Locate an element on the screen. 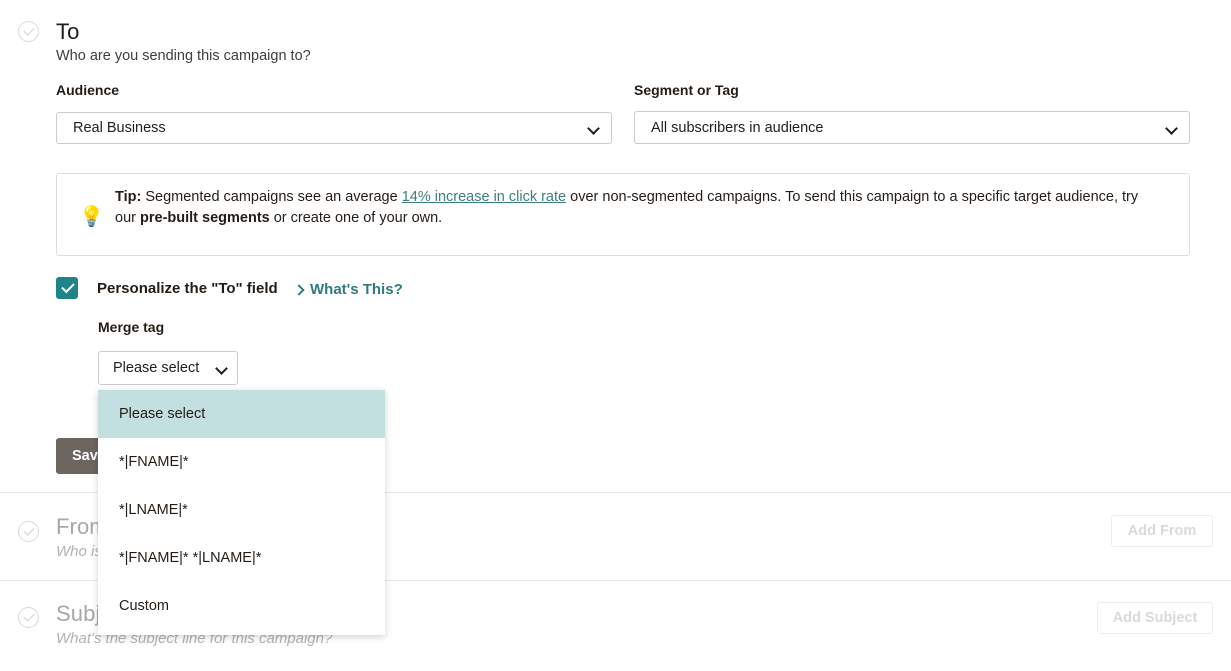  merge-tag-label: Merge tag is located at coordinates (131, 327).